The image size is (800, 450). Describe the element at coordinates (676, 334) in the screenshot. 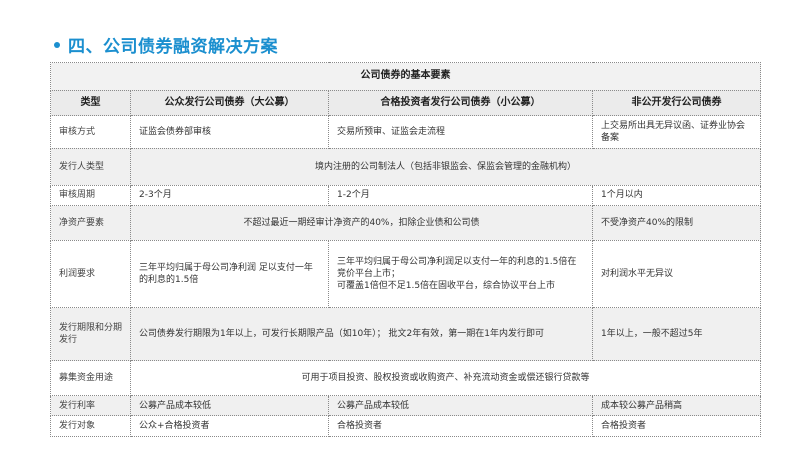

I see `table-cell: 1年以上，一般不超过5年` at that location.